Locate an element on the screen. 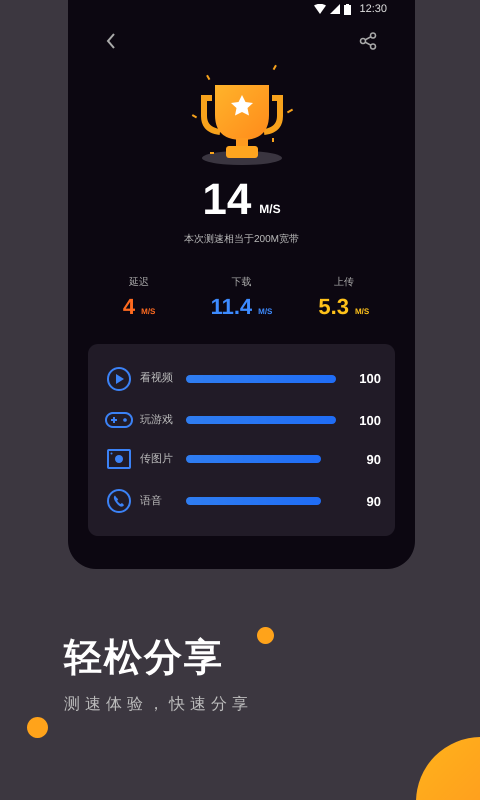  score-label: 玩游戏 is located at coordinates (157, 420).